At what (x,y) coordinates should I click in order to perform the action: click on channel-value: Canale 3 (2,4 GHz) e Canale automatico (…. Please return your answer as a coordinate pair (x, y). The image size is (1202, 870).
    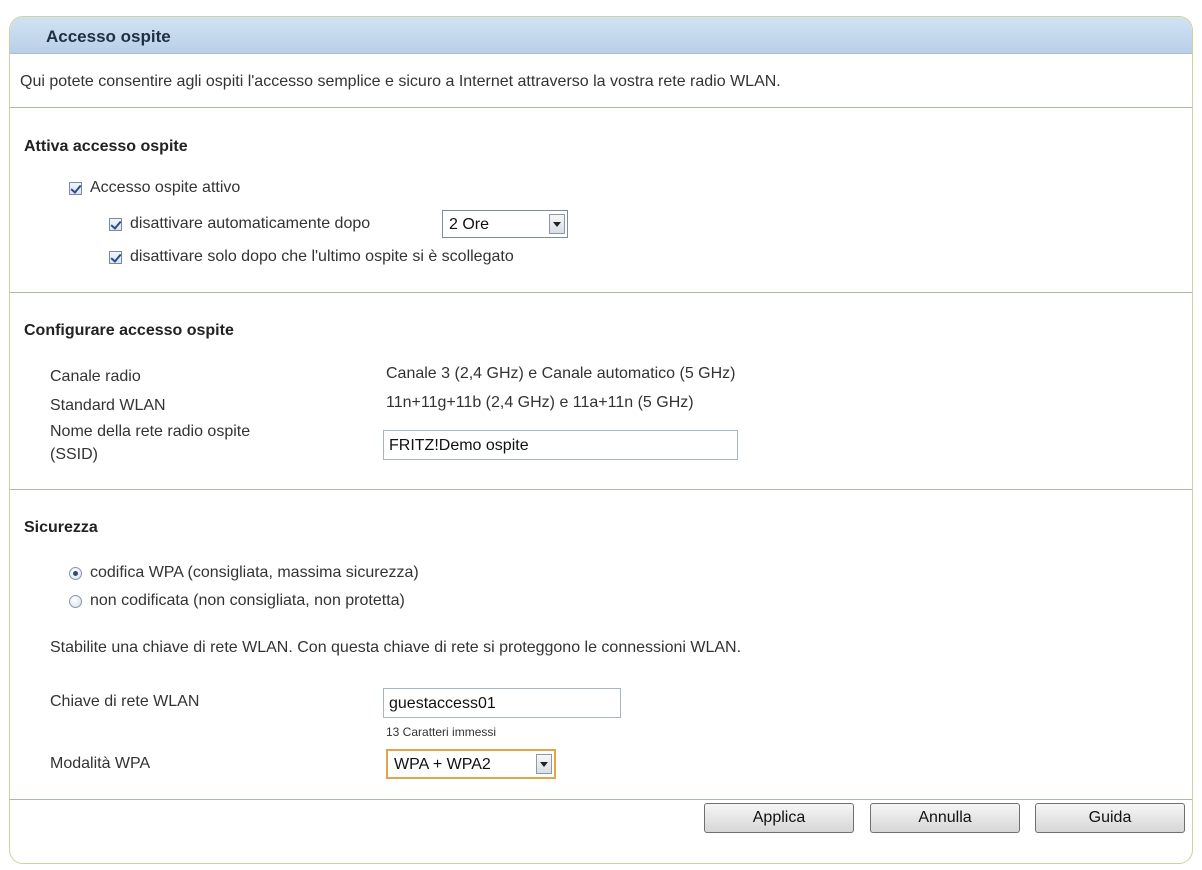
    Looking at the image, I should click on (561, 373).